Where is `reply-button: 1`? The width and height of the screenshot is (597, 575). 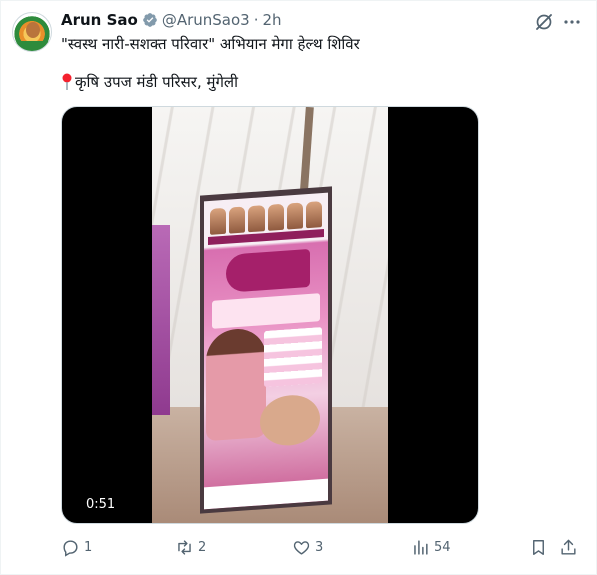 reply-button: 1 is located at coordinates (76, 547).